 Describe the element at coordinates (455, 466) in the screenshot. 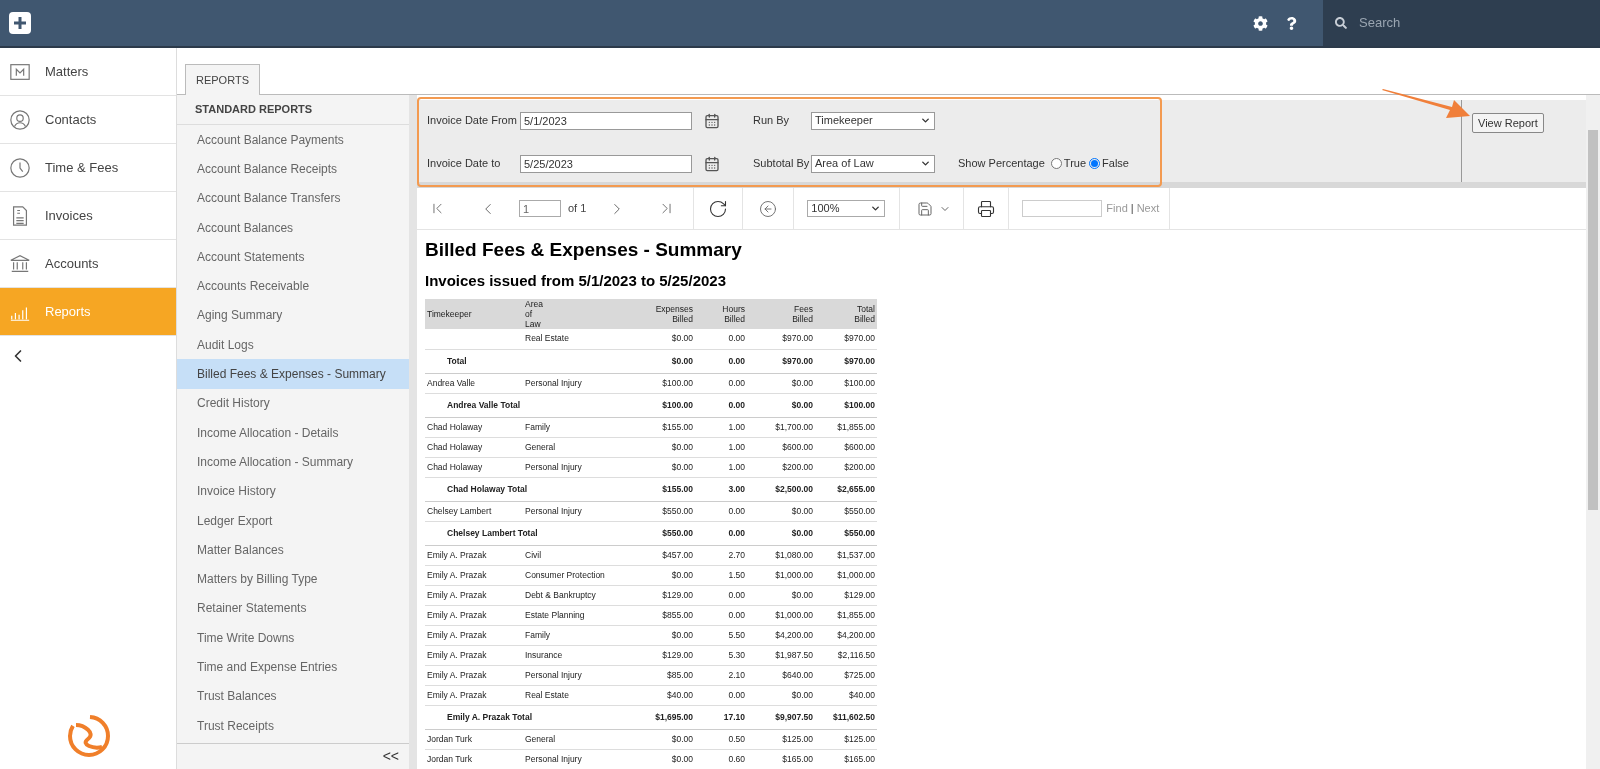

I see `table-cell: Chad Holaway` at that location.